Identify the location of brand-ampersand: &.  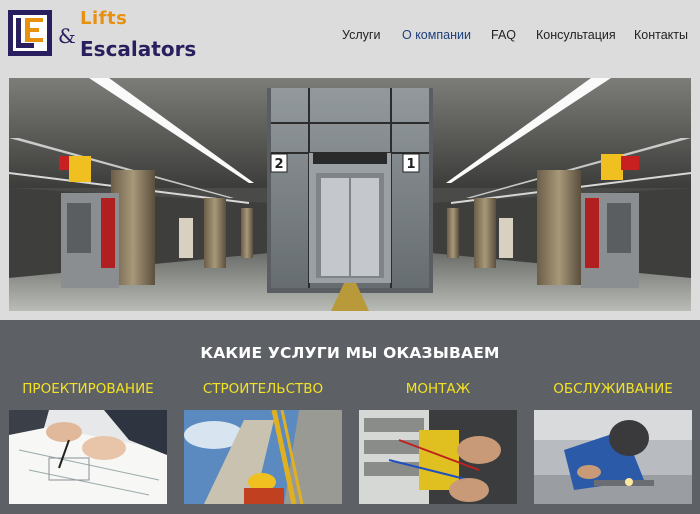
(67, 36).